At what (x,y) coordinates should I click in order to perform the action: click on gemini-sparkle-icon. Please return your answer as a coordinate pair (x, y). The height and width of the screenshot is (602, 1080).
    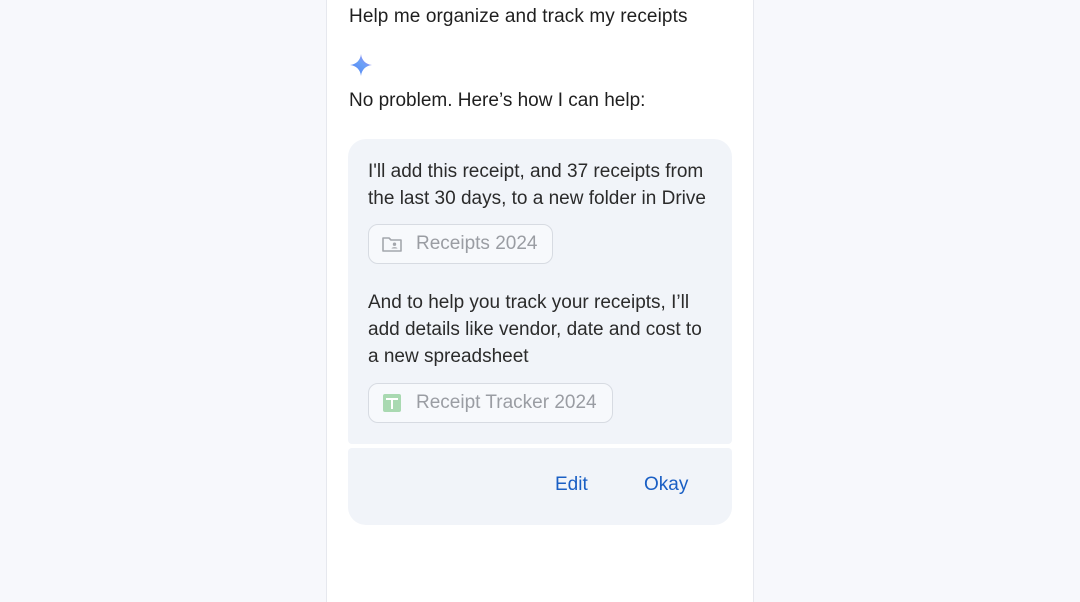
    Looking at the image, I should click on (361, 65).